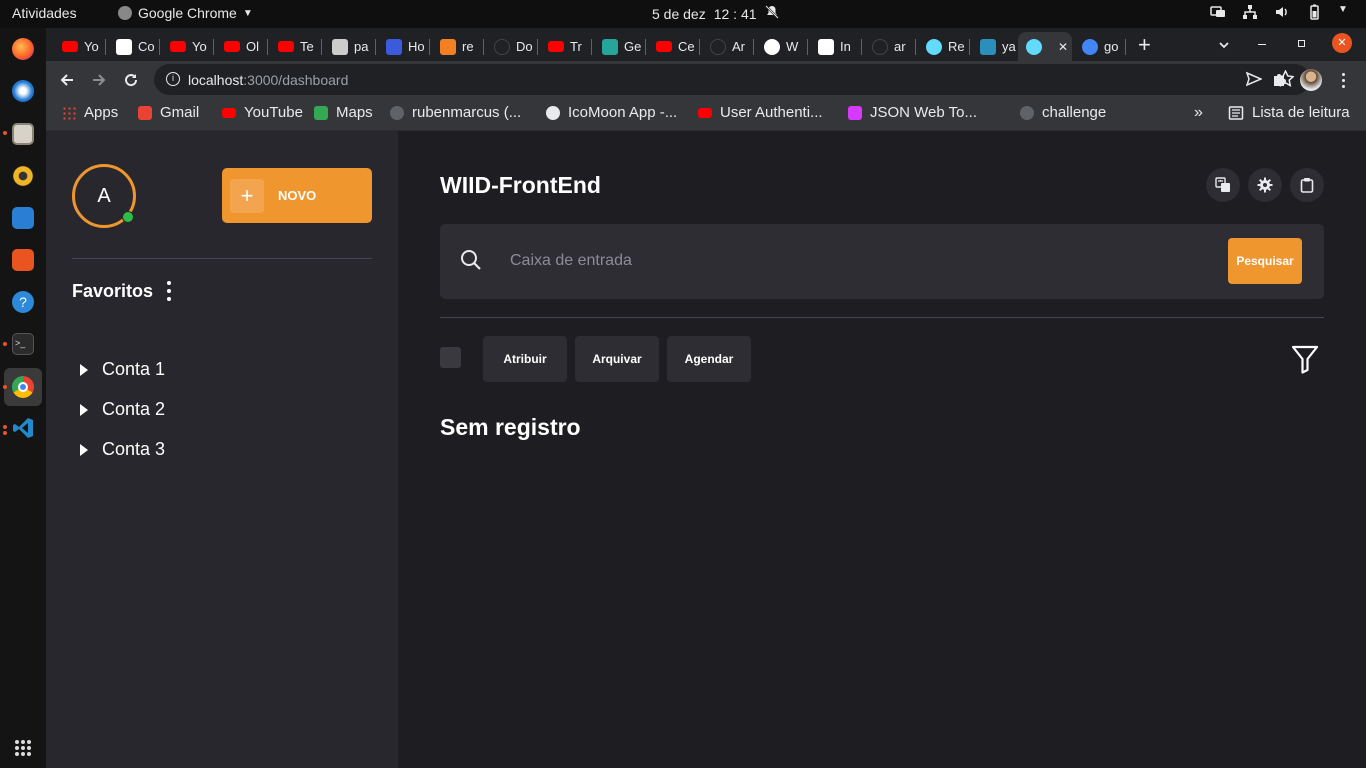 The width and height of the screenshot is (1366, 768). Describe the element at coordinates (1311, 80) in the screenshot. I see `profile-avatar` at that location.